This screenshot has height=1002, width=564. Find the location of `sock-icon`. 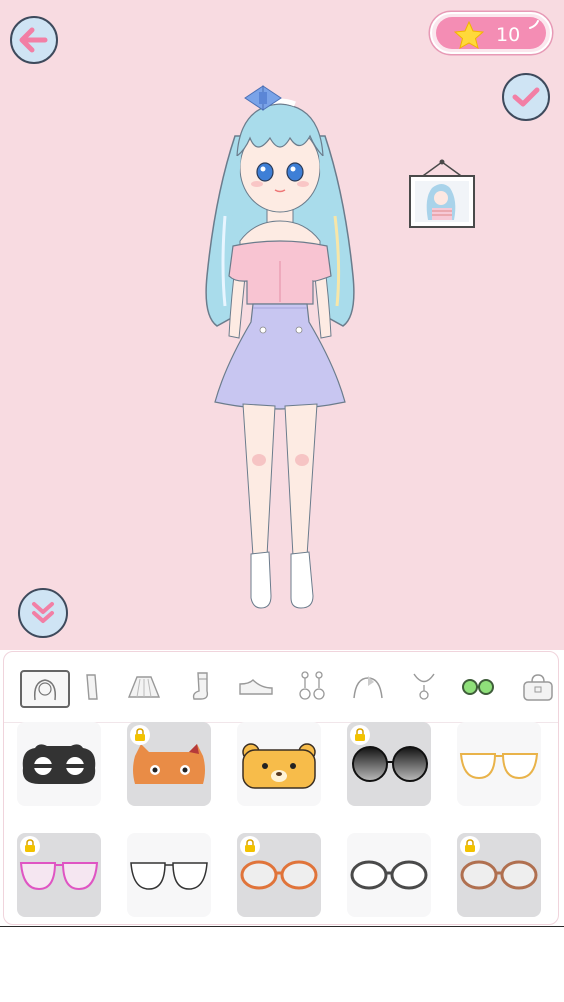

sock-icon is located at coordinates (200, 686).